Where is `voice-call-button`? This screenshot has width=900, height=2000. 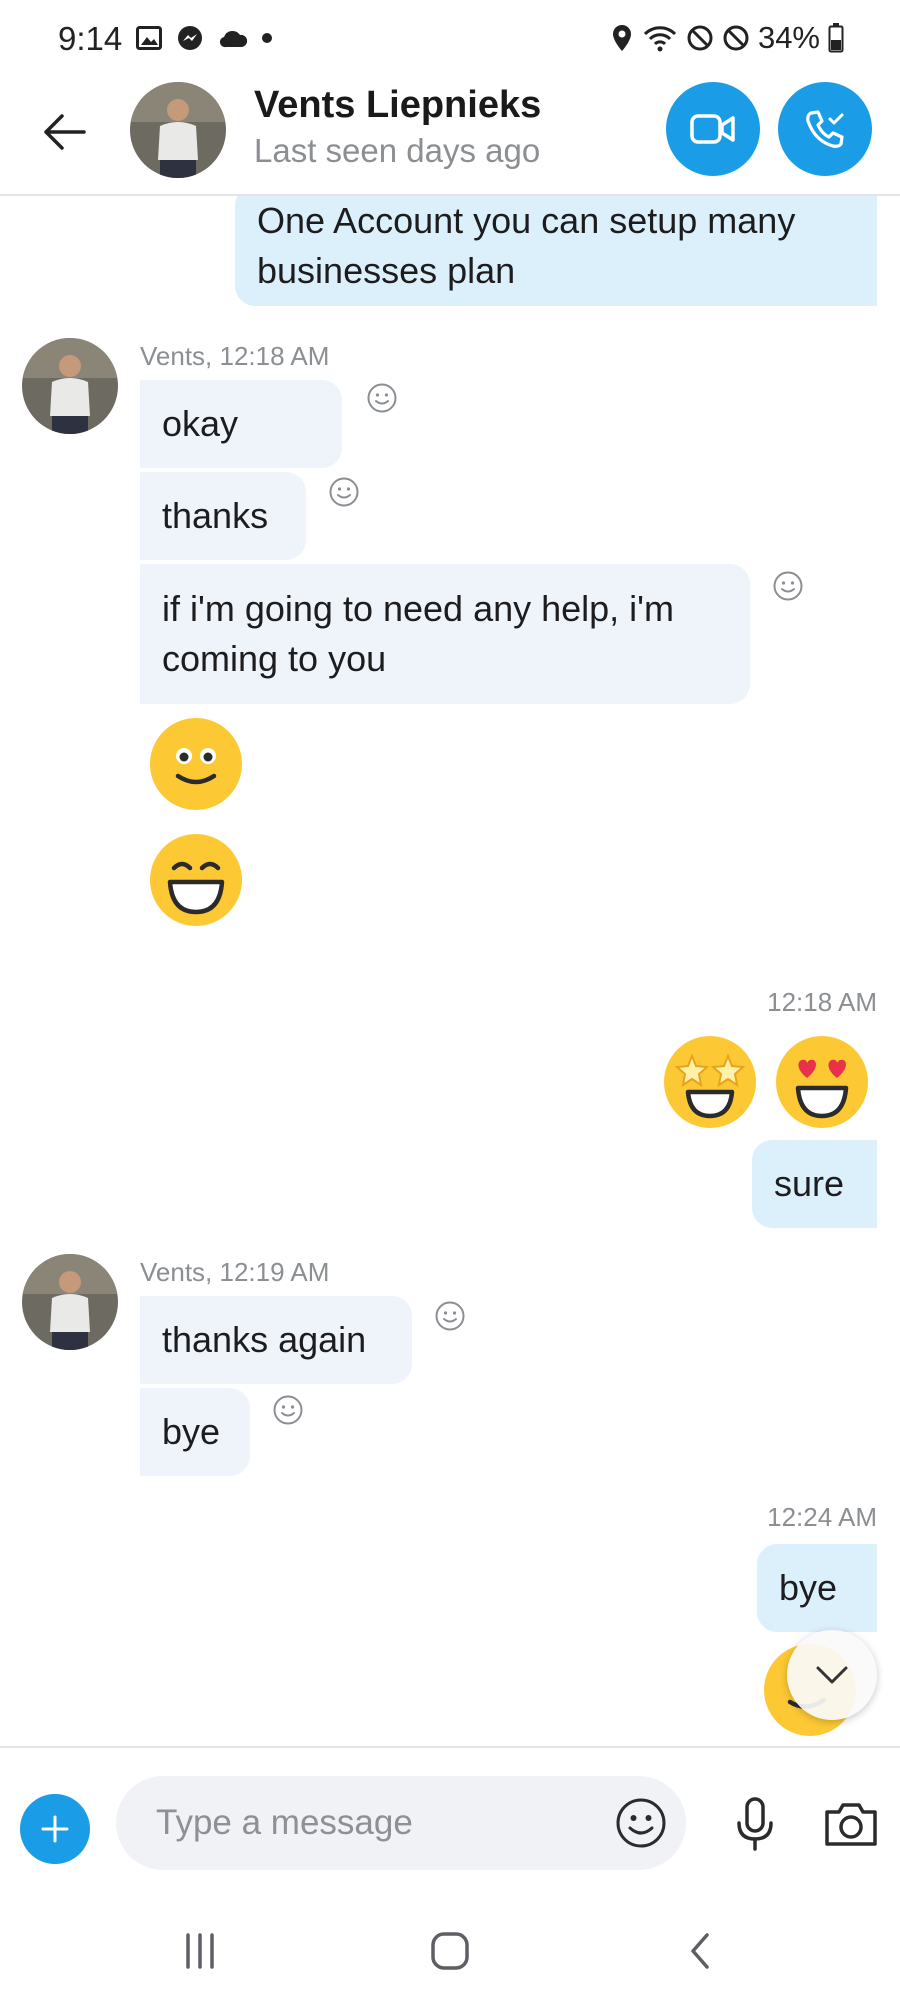 voice-call-button is located at coordinates (825, 129).